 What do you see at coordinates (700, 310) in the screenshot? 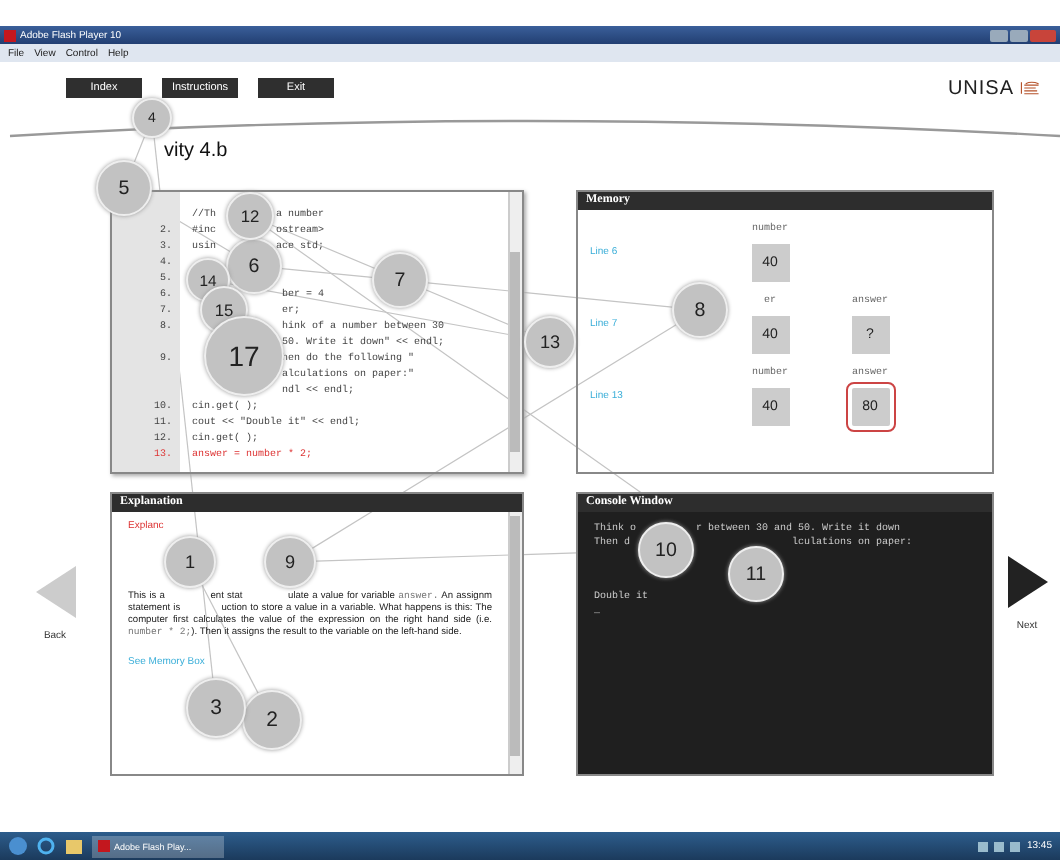
I see `numbered-marker: 8` at bounding box center [700, 310].